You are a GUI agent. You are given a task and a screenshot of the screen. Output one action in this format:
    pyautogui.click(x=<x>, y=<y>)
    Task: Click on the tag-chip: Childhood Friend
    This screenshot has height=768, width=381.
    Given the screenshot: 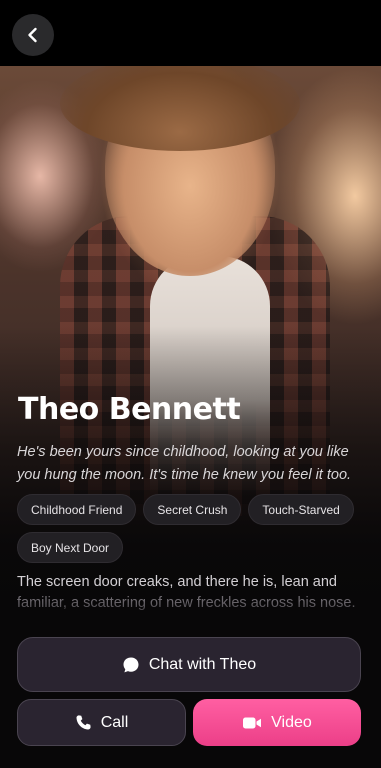 What is the action you would take?
    pyautogui.click(x=77, y=509)
    